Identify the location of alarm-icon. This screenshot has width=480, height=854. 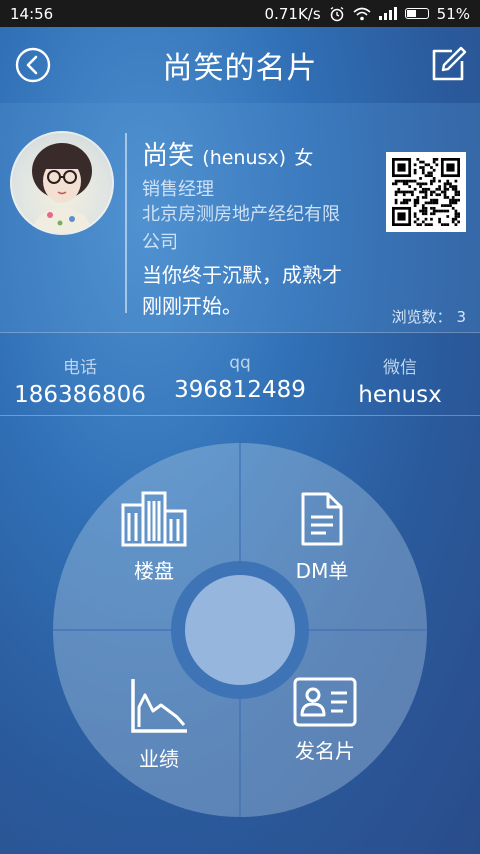
(337, 13).